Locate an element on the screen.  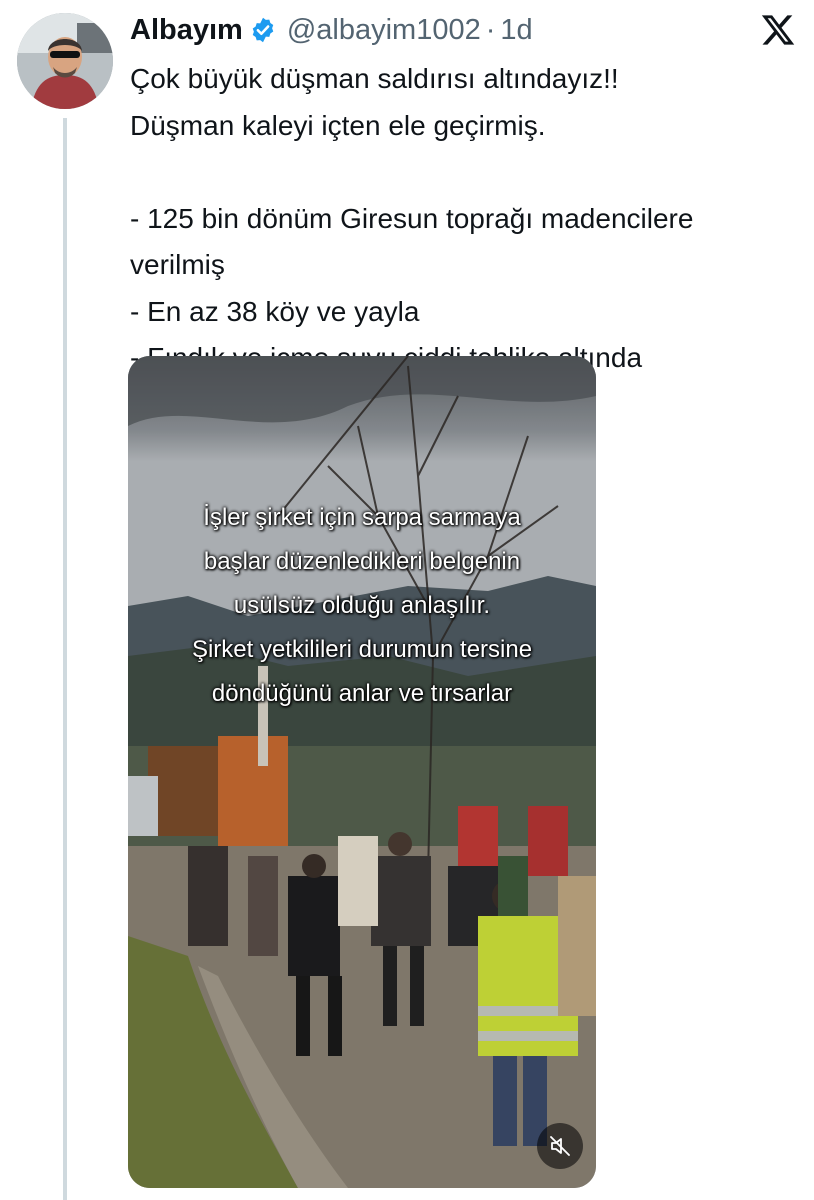
verified-badge-icon is located at coordinates (263, 30).